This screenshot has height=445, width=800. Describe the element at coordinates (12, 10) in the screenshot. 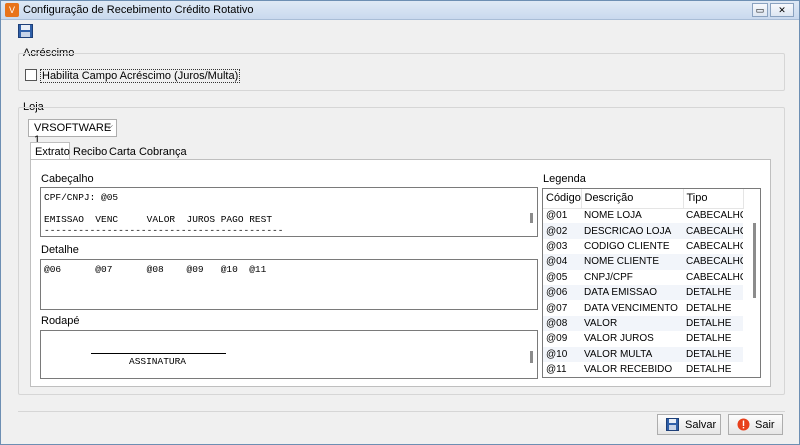

I see `app-icon: V` at that location.